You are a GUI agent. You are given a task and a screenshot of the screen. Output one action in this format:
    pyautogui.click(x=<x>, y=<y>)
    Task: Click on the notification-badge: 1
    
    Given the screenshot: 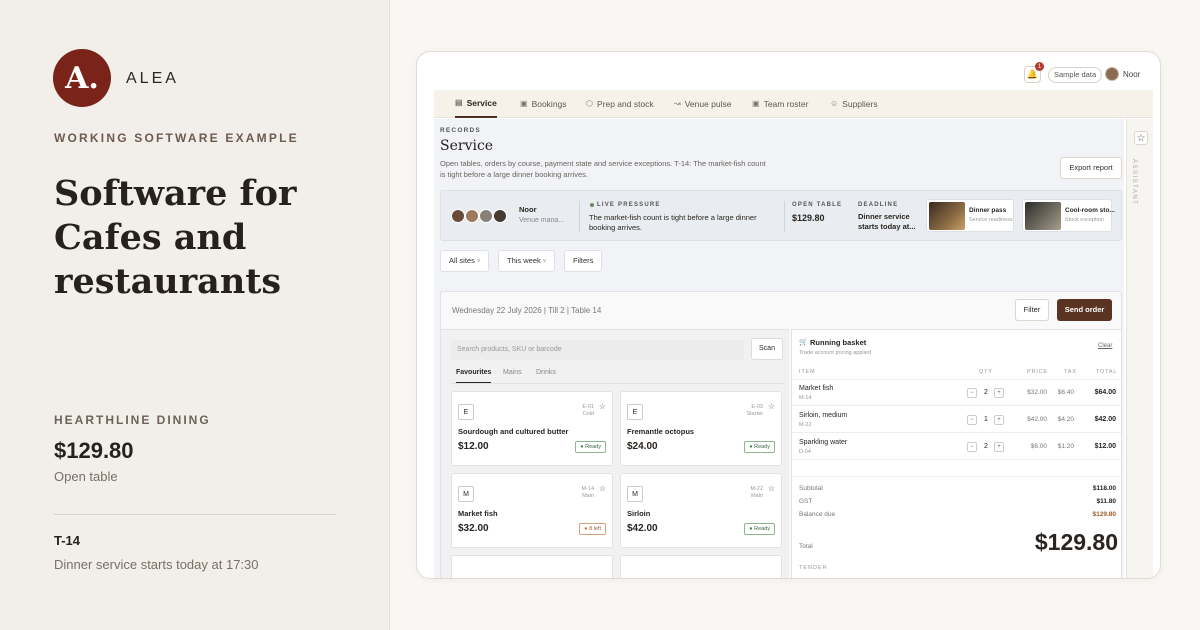 What is the action you would take?
    pyautogui.click(x=1039, y=66)
    